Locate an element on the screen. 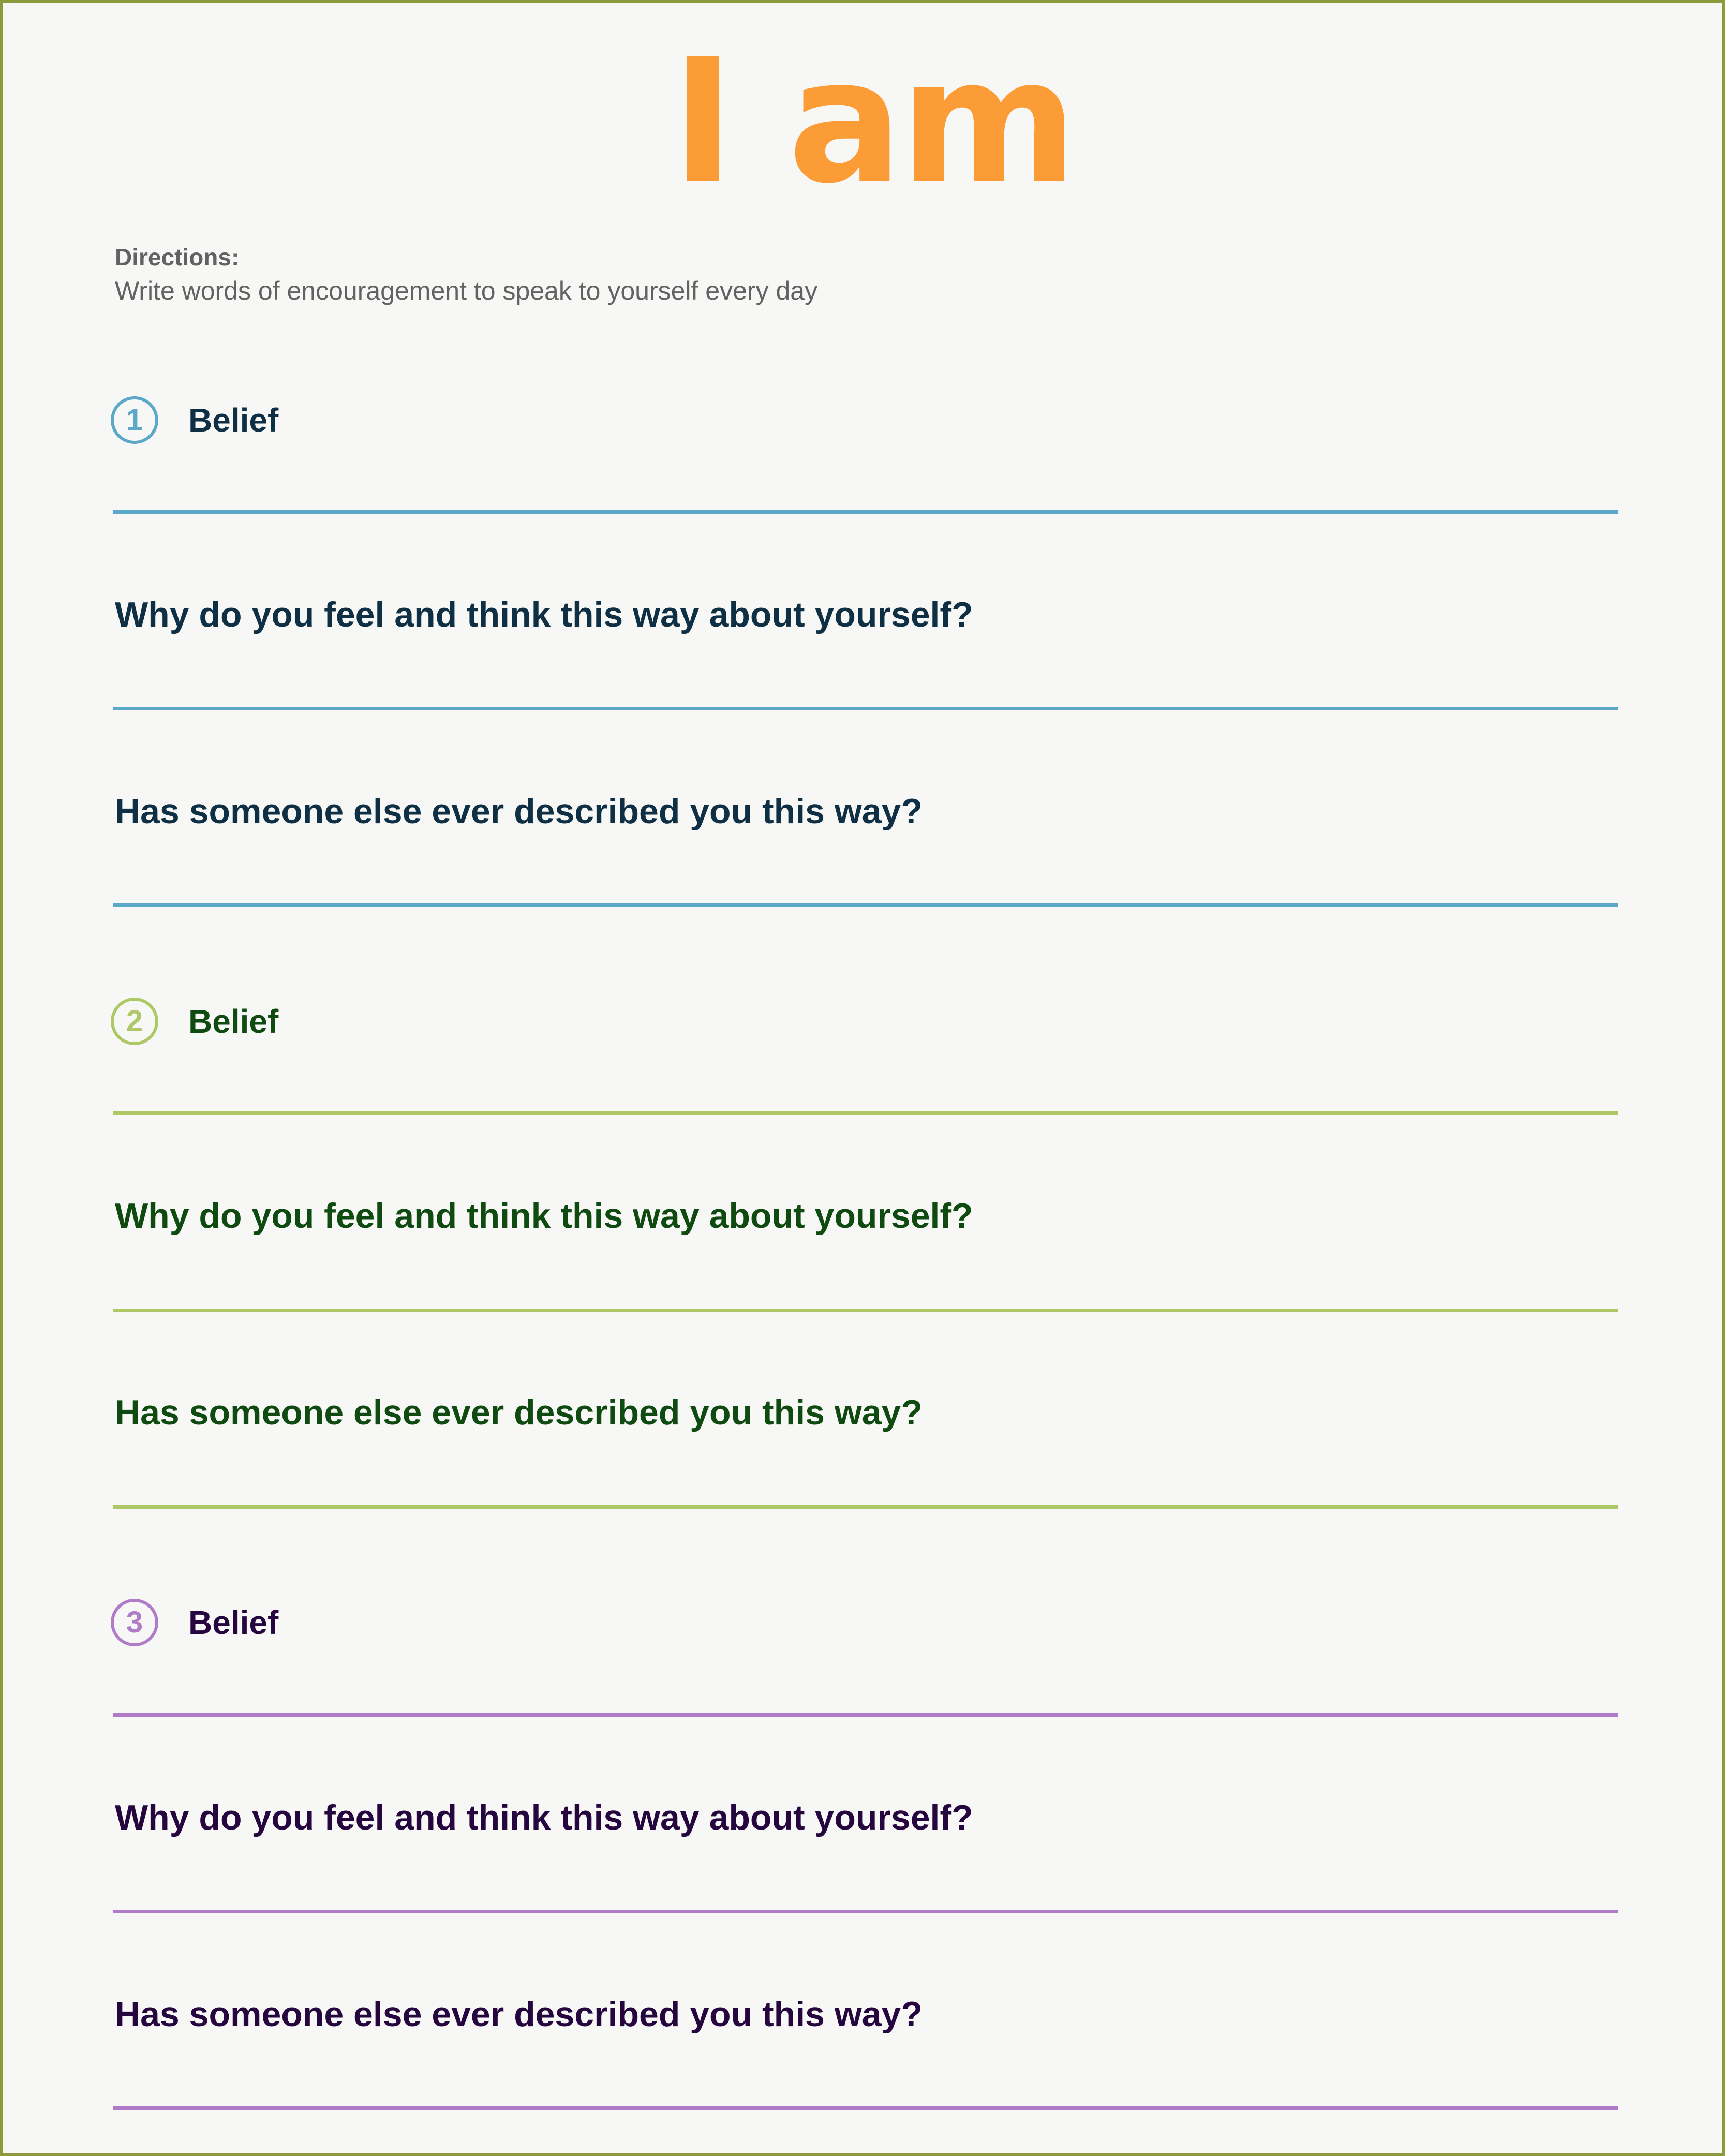 This screenshot has width=1725, height=2156. section-2-belief-answer-line is located at coordinates (865, 1113).